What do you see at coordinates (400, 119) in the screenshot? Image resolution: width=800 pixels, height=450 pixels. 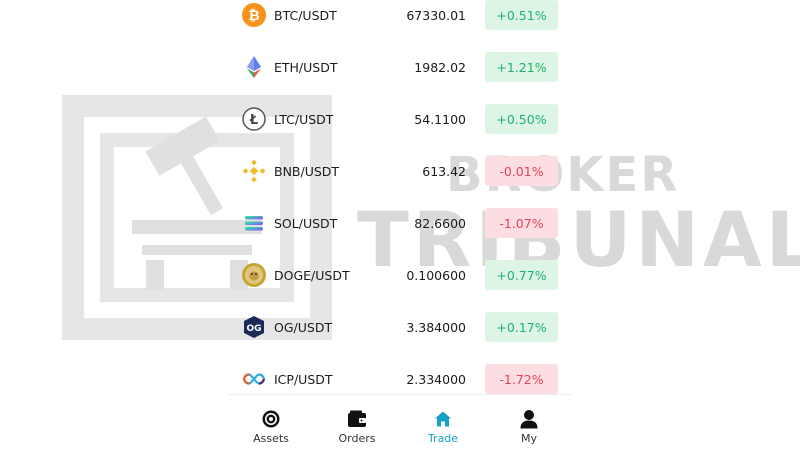 I see `market-row-ltc: Ł LTC/USDT 54.1100 +0.50%` at bounding box center [400, 119].